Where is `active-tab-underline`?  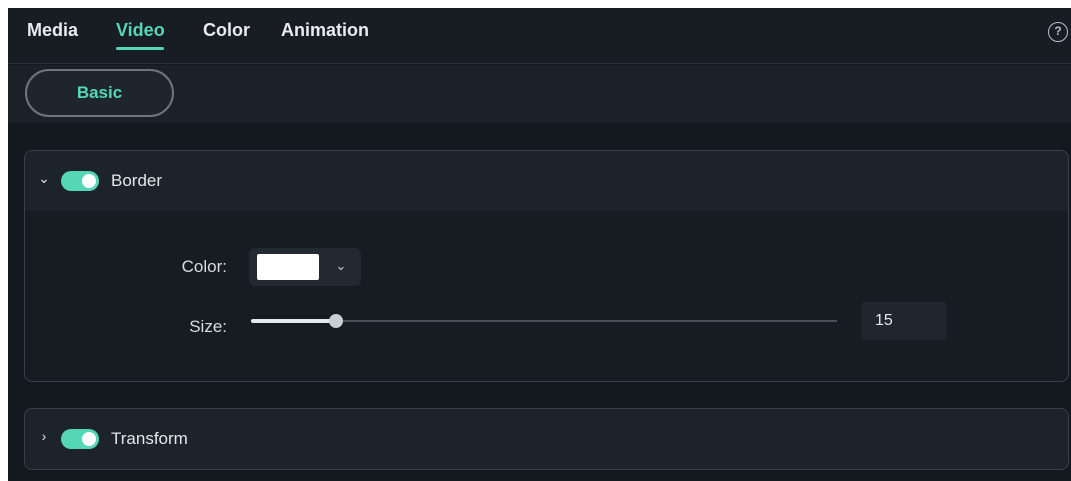 active-tab-underline is located at coordinates (140, 48).